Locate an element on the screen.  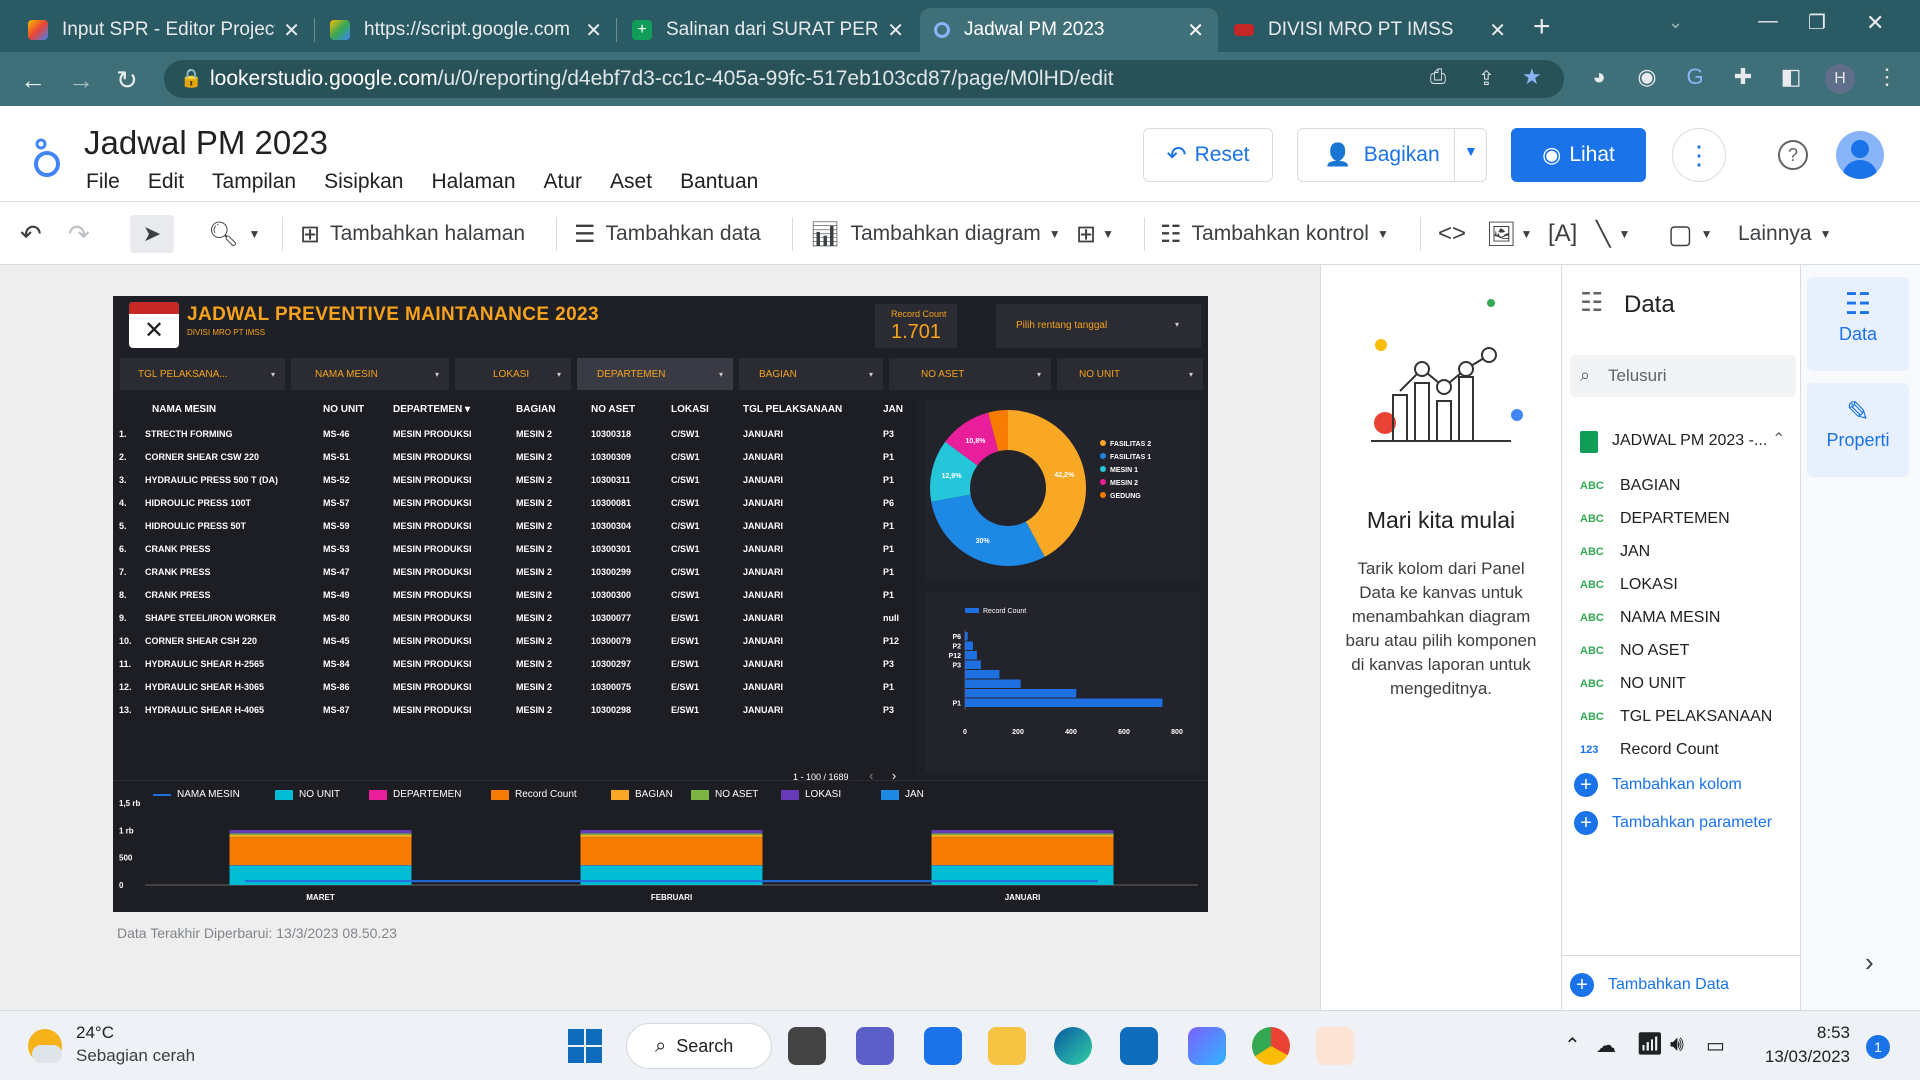
weather-temp: 24°C is located at coordinates (95, 1033).